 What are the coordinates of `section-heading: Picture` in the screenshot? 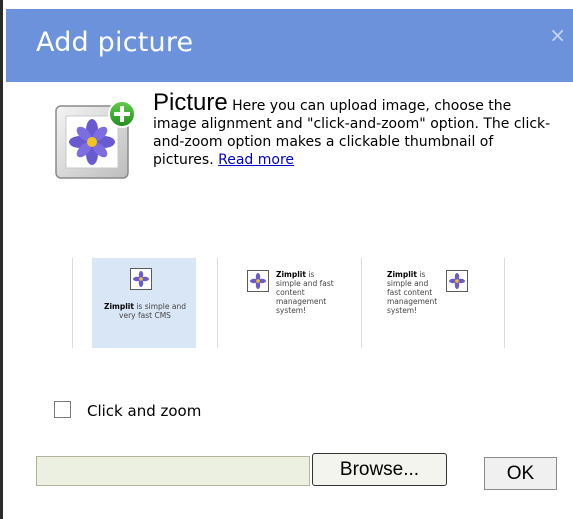 It's located at (190, 102).